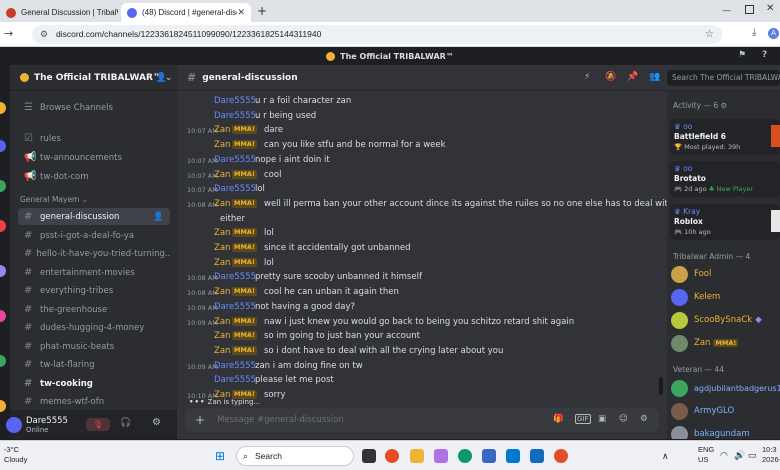 This screenshot has width=780, height=470. I want to click on channel-general-discussion: # general-discussion 👤, so click(94, 216).